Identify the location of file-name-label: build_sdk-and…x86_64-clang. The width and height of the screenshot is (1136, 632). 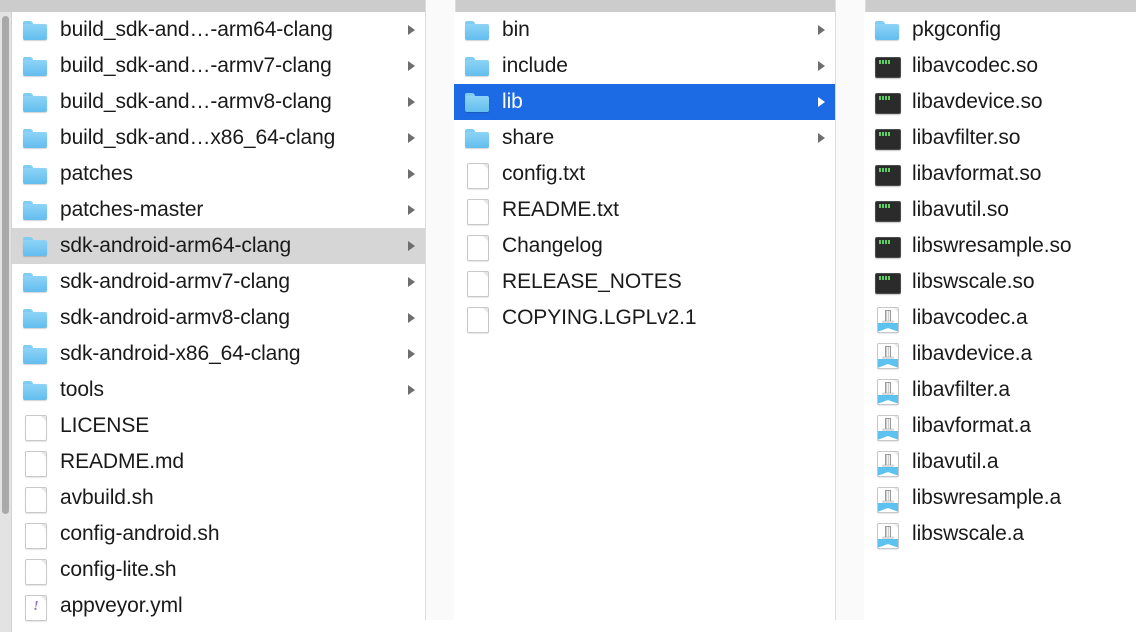
(198, 137).